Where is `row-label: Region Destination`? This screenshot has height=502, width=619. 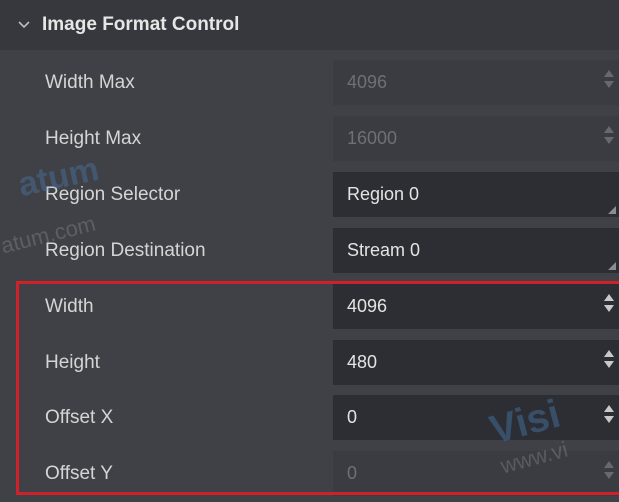 row-label: Region Destination is located at coordinates (125, 250).